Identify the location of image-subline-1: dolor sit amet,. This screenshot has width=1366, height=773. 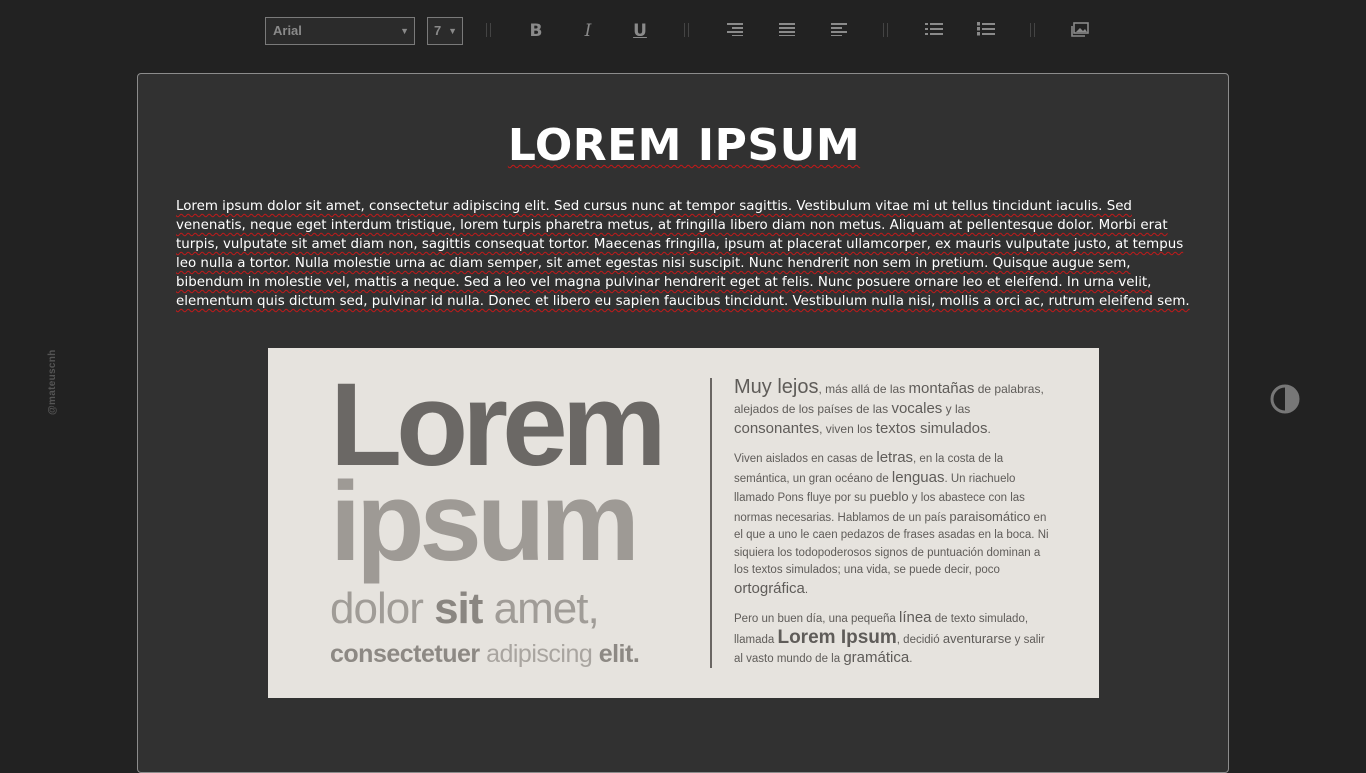
(465, 609).